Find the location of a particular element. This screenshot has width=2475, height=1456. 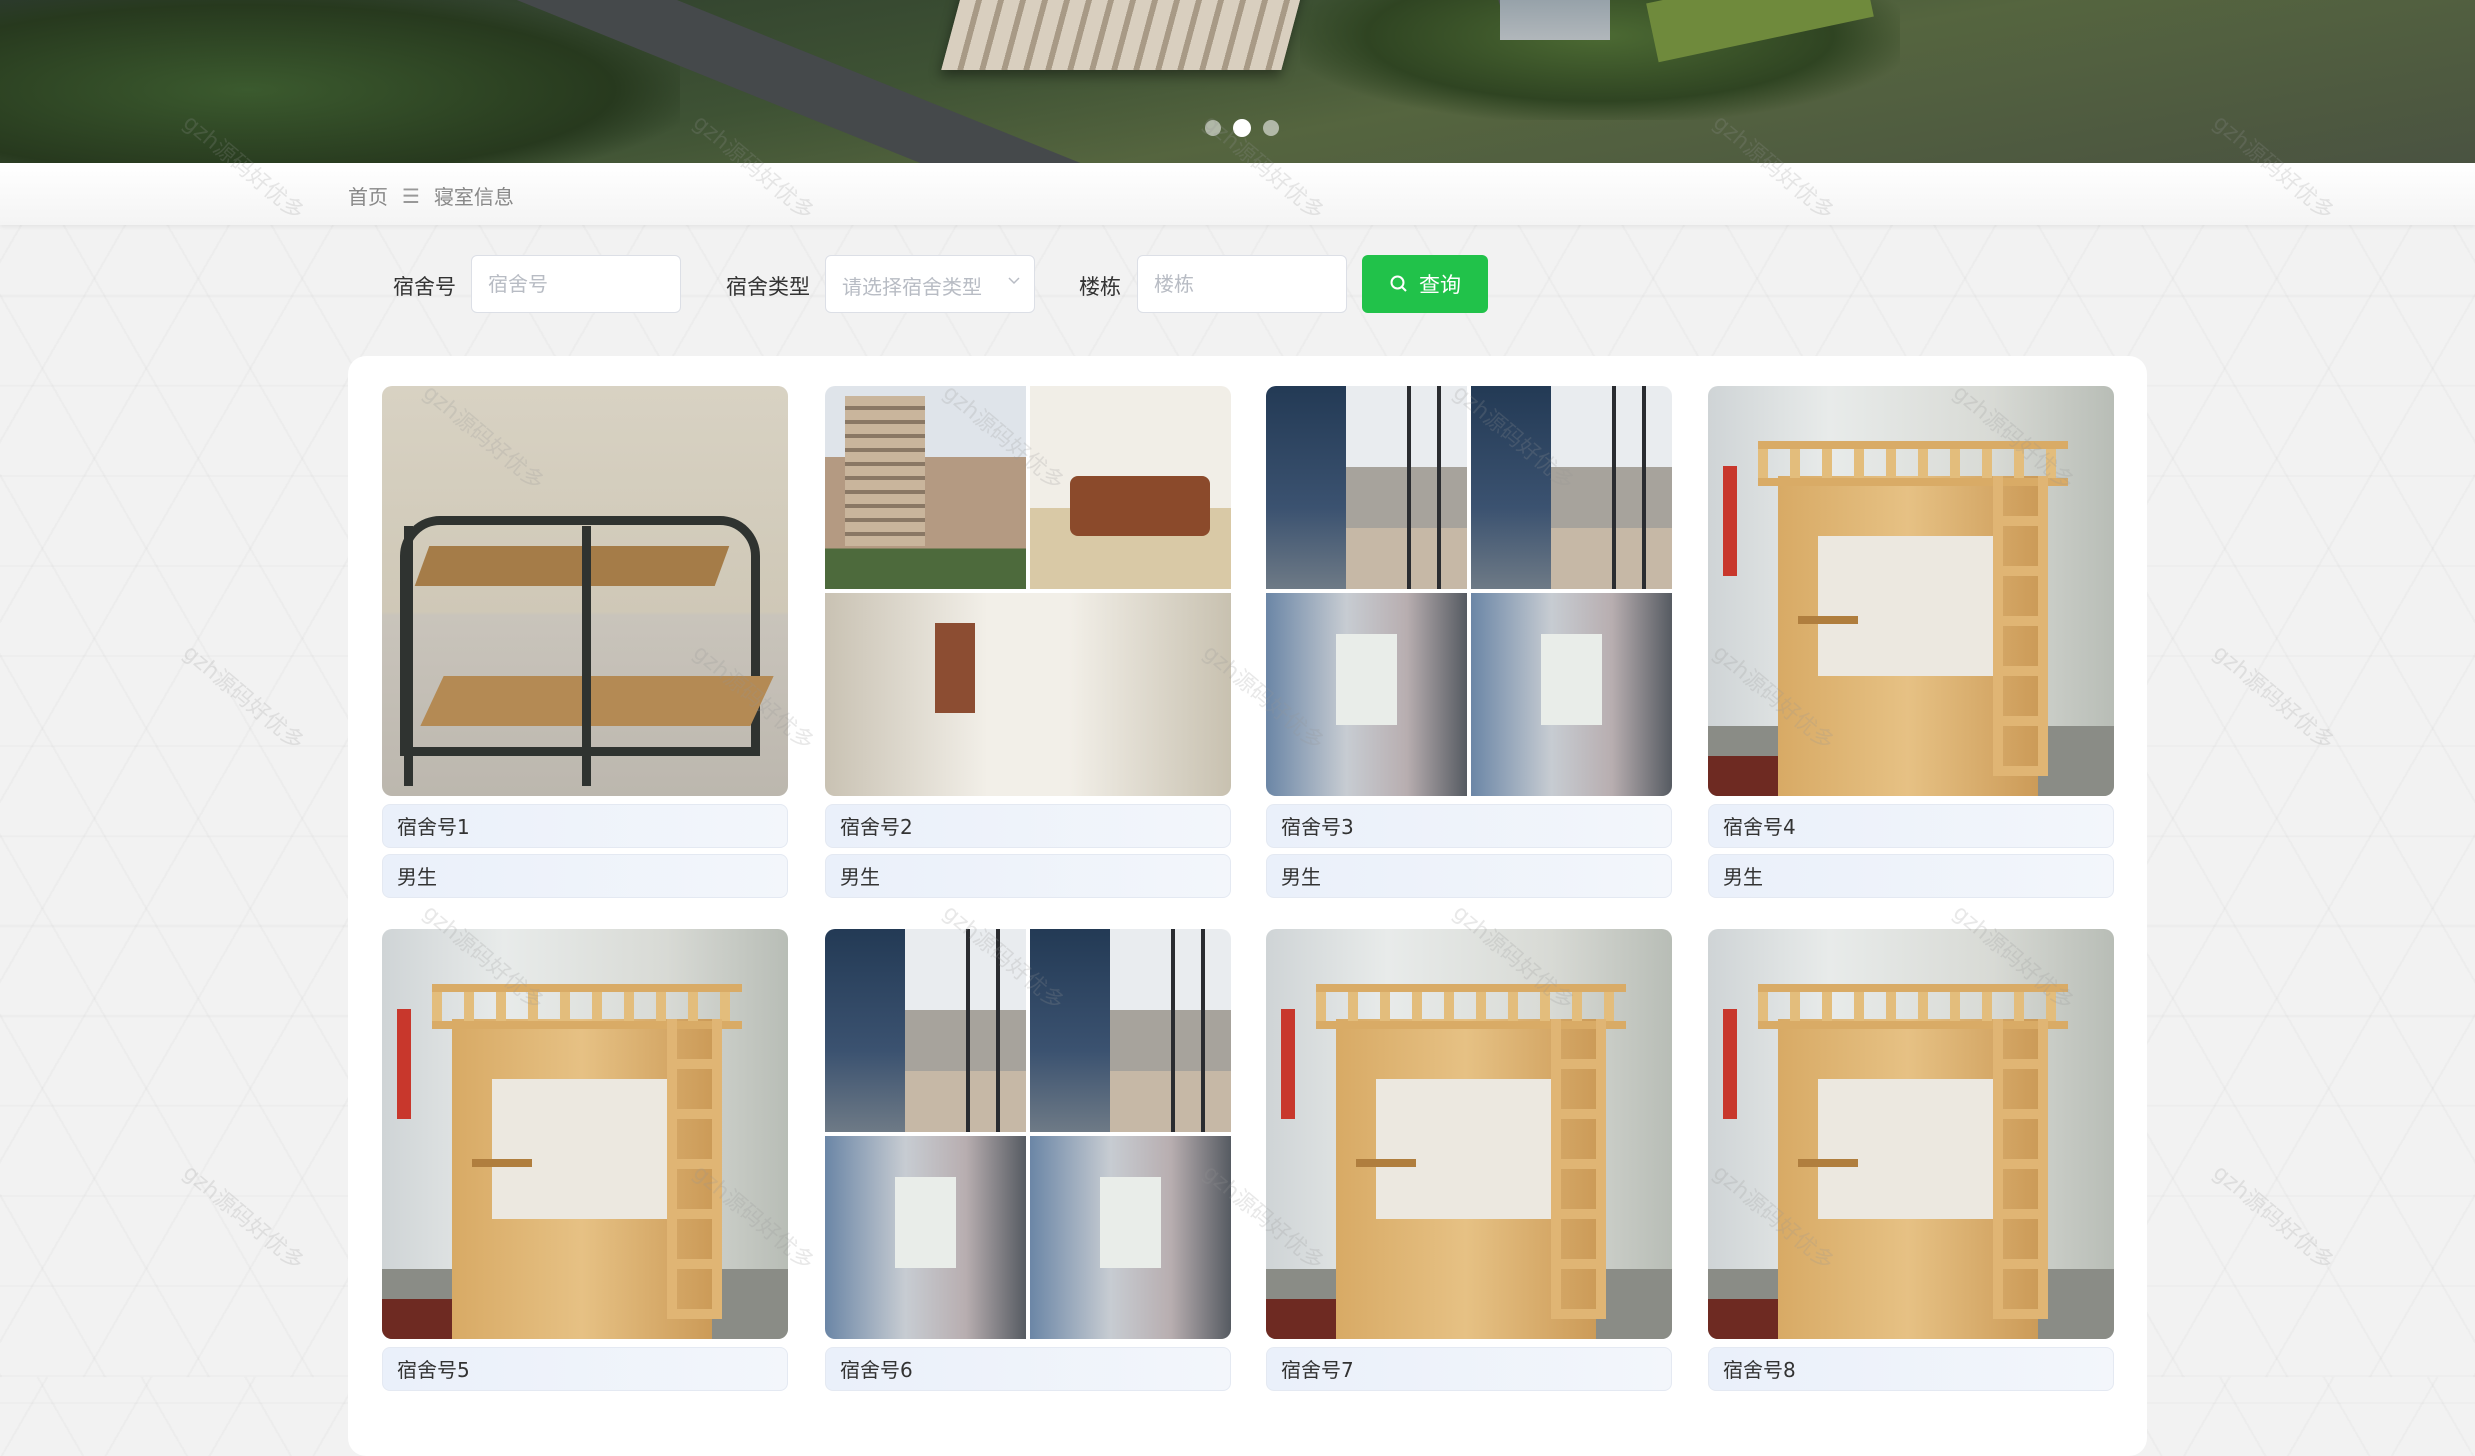

dorm-no-input is located at coordinates (576, 284).